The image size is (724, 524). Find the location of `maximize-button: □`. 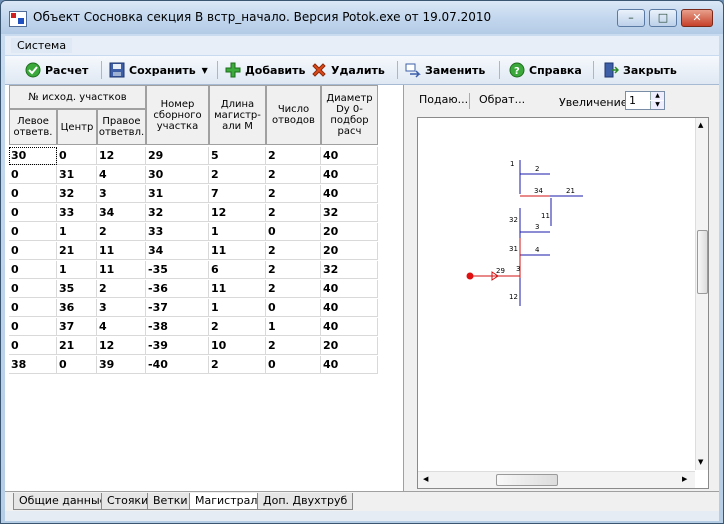

maximize-button: □ is located at coordinates (663, 18).